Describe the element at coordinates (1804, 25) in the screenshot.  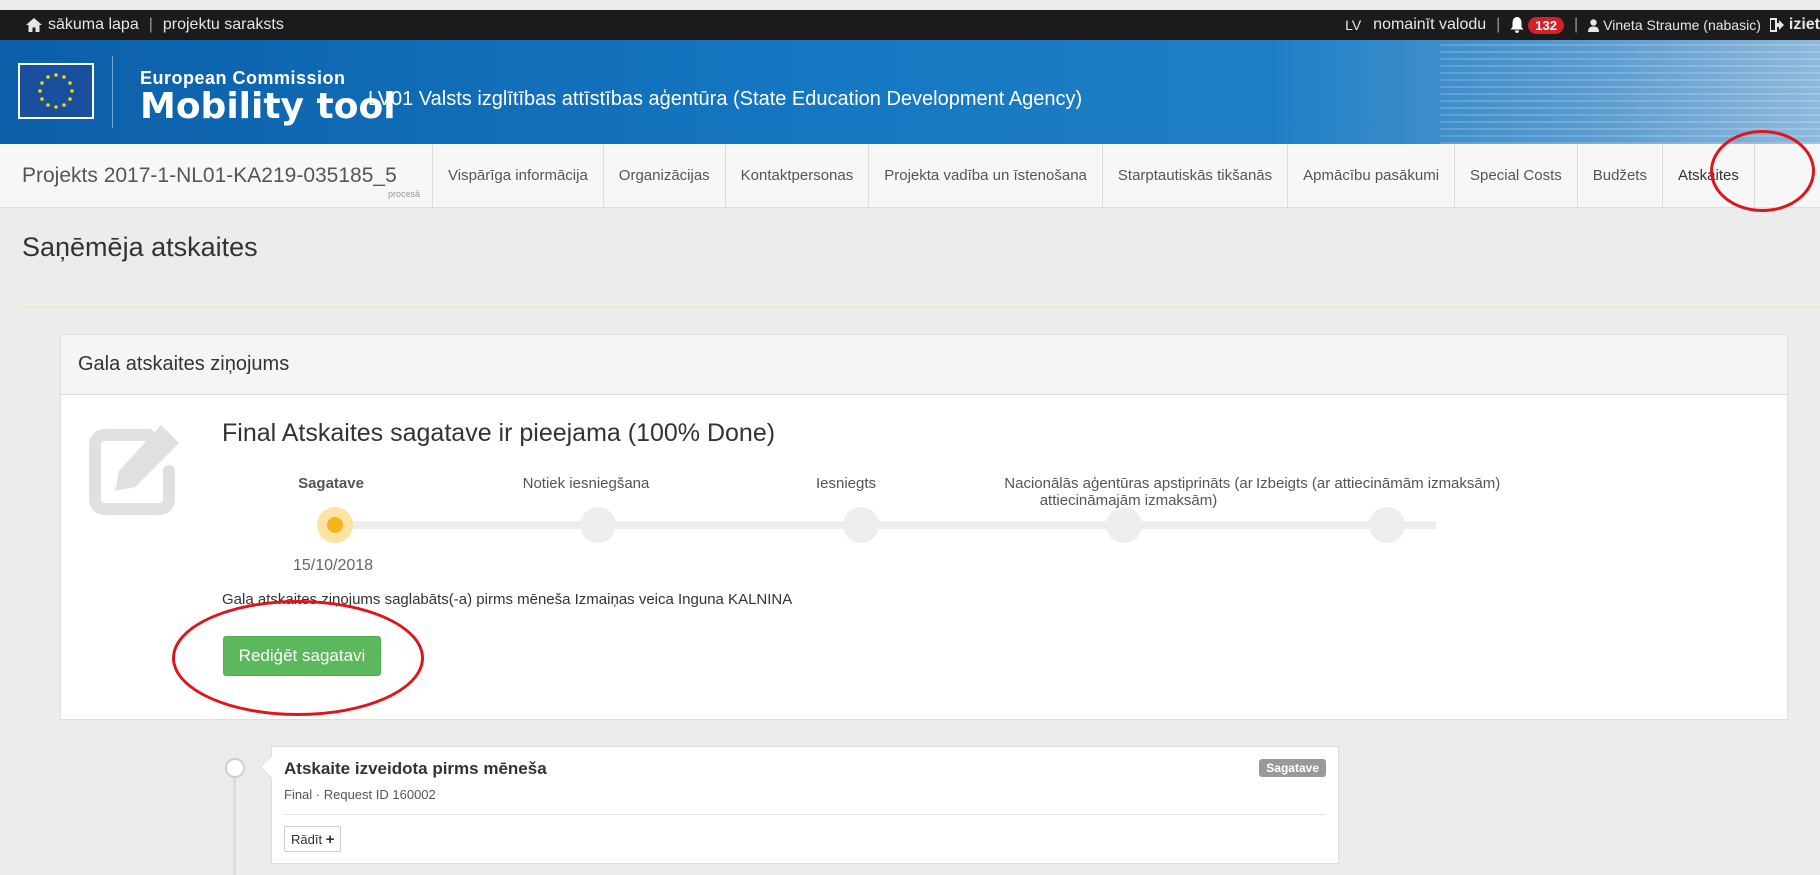
I see `logout-link: iziet` at that location.